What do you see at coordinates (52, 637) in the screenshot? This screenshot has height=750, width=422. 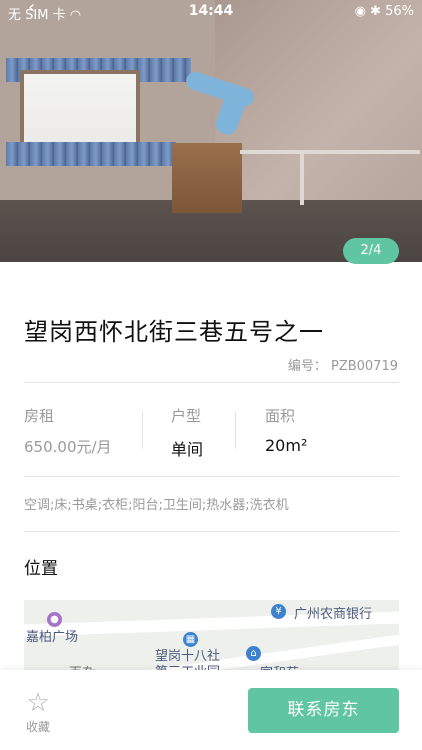 I see `map-label-plaza: 嘉柏广场` at bounding box center [52, 637].